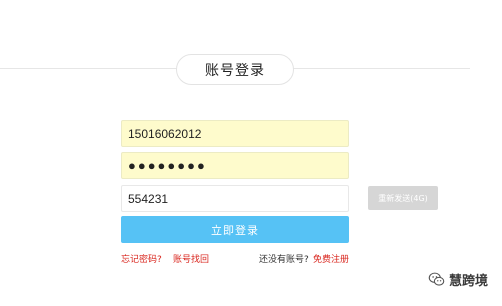 The image size is (502, 306). Describe the element at coordinates (141, 258) in the screenshot. I see `forgot-password-link: 忘记密码?` at that location.